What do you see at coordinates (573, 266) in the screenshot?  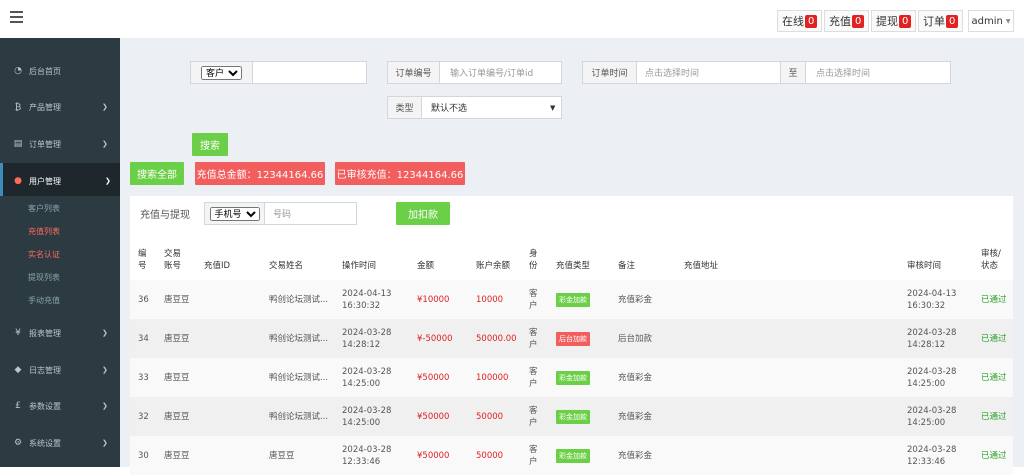 I see `th-type: 充值类型` at bounding box center [573, 266].